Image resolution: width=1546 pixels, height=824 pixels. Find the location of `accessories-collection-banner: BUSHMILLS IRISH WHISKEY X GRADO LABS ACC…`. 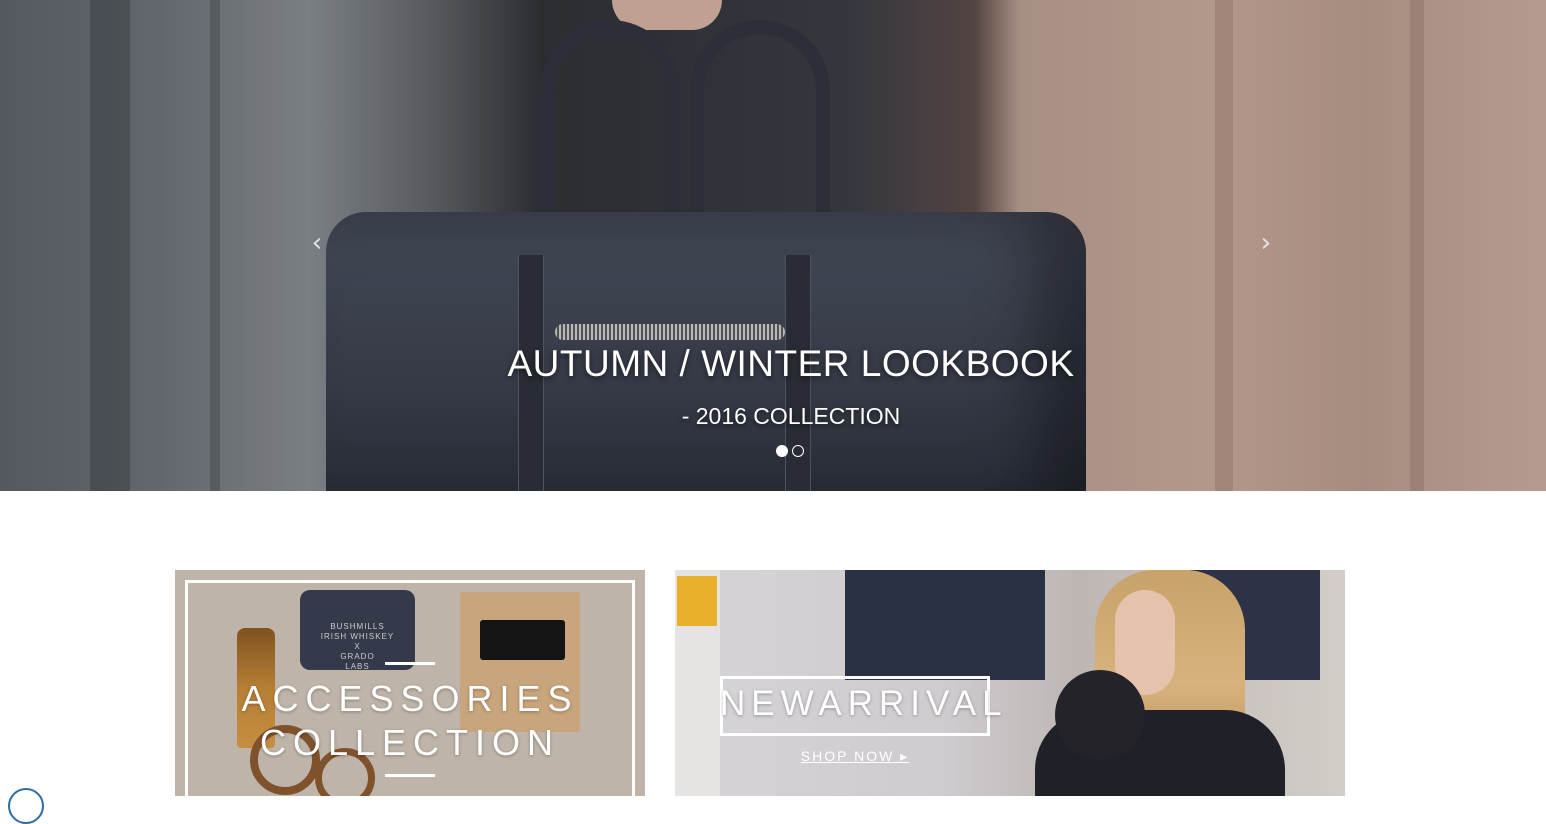

accessories-collection-banner: BUSHMILLS IRISH WHISKEY X GRADO LABS ACC… is located at coordinates (410, 683).